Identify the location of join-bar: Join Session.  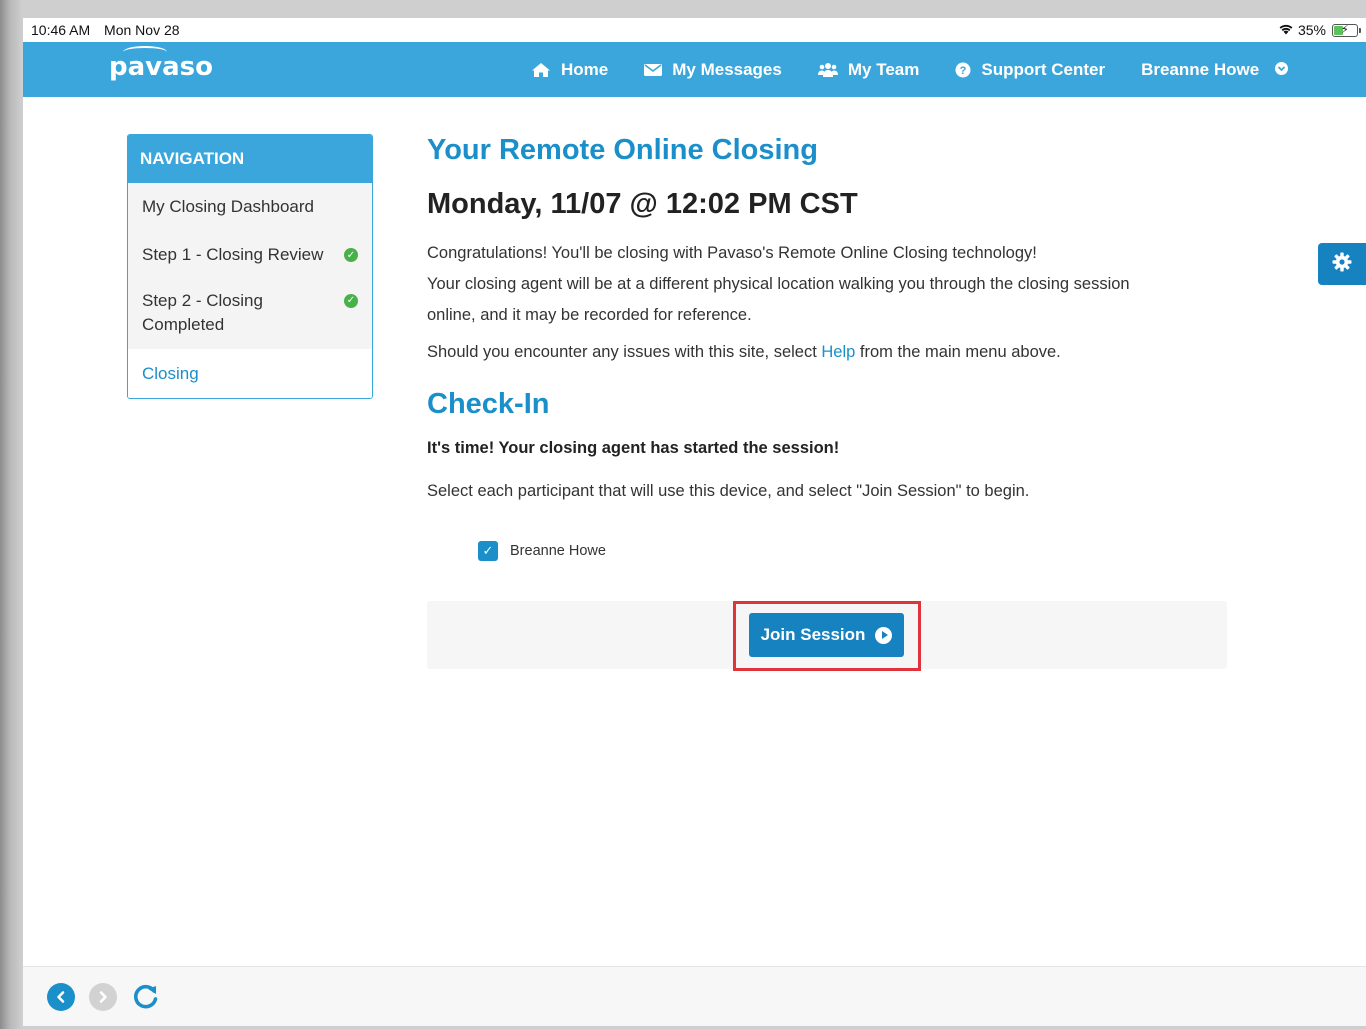
(827, 636).